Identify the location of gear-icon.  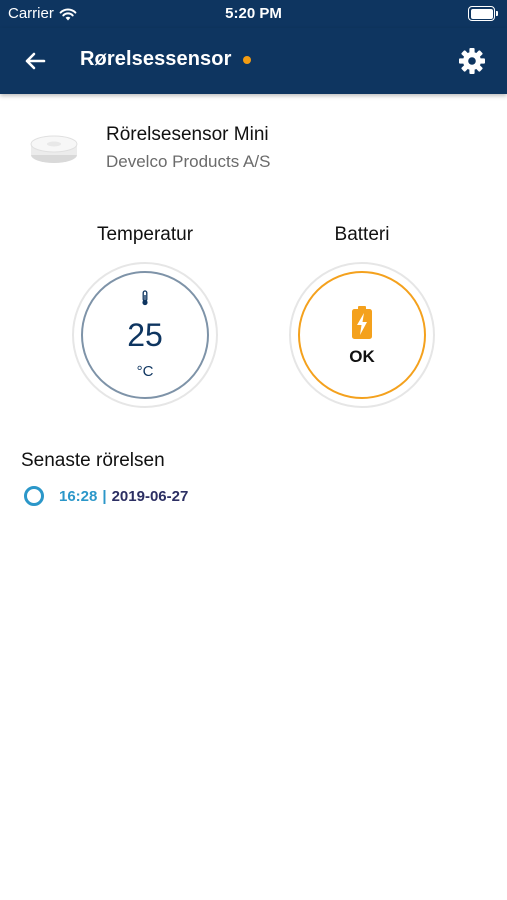
(472, 61).